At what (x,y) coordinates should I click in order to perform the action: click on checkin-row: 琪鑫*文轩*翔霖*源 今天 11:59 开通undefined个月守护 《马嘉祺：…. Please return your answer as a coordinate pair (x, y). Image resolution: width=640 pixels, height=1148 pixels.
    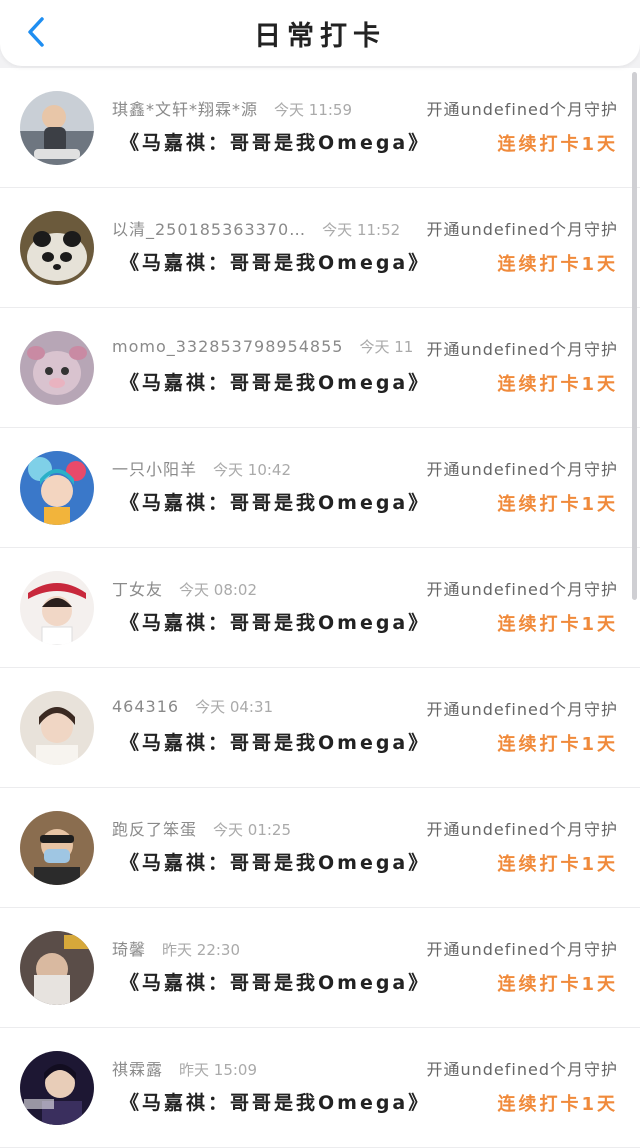
    Looking at the image, I should click on (320, 128).